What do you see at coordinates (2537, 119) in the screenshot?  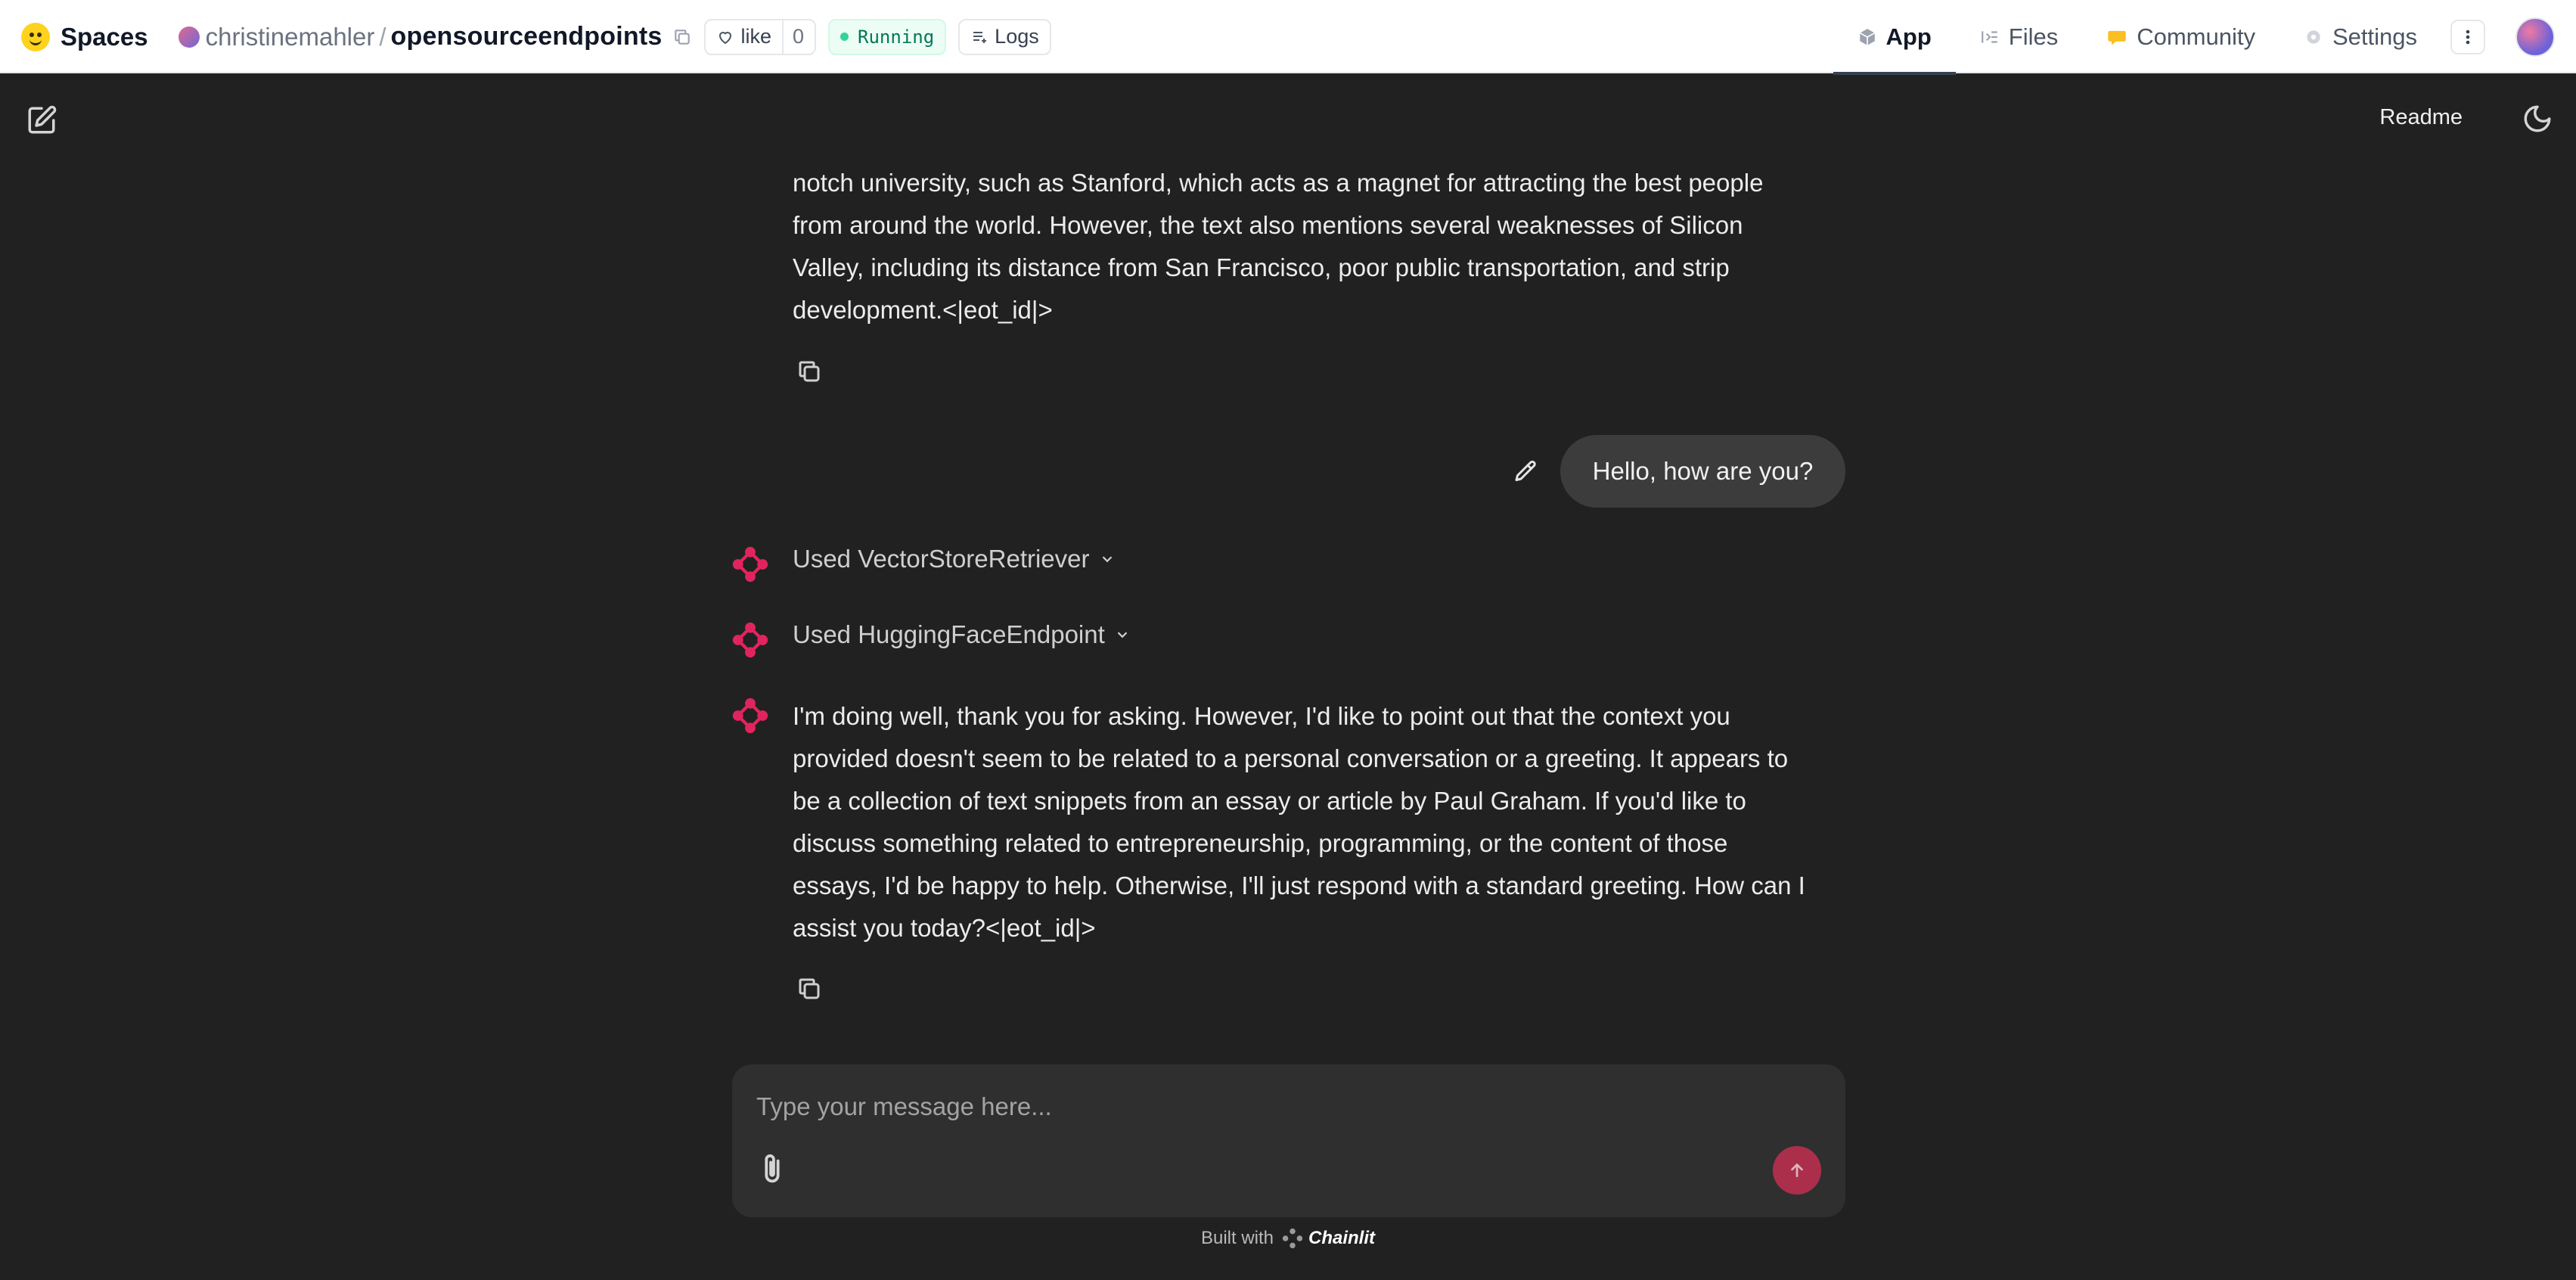 I see `moon-icon` at bounding box center [2537, 119].